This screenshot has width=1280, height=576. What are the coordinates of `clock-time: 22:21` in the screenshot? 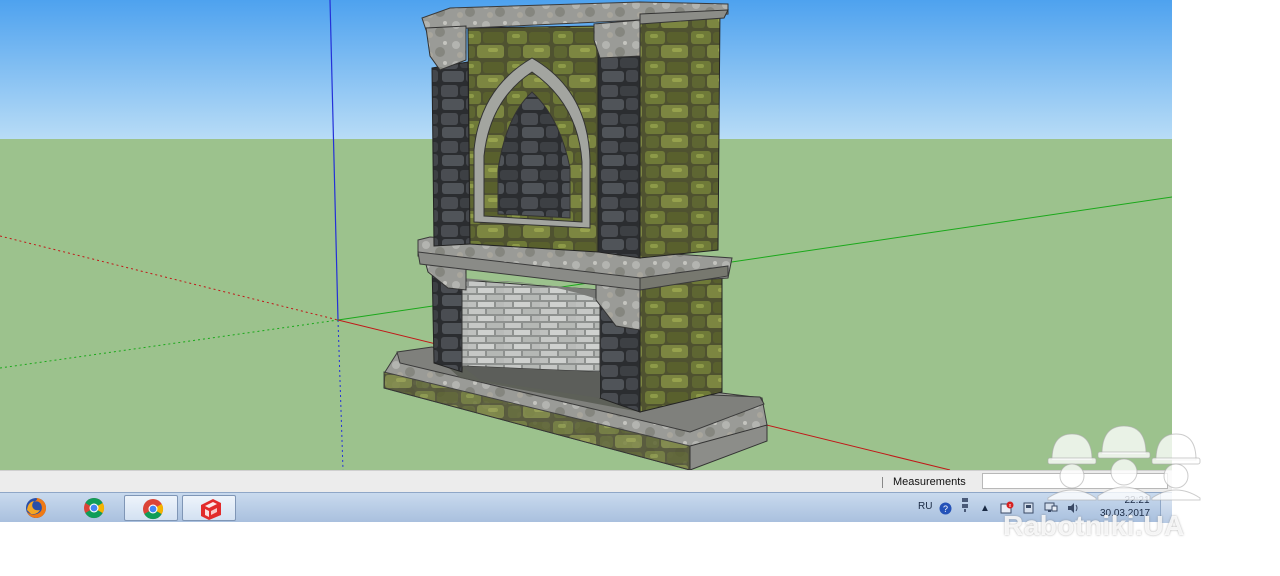 It's located at (1137, 500).